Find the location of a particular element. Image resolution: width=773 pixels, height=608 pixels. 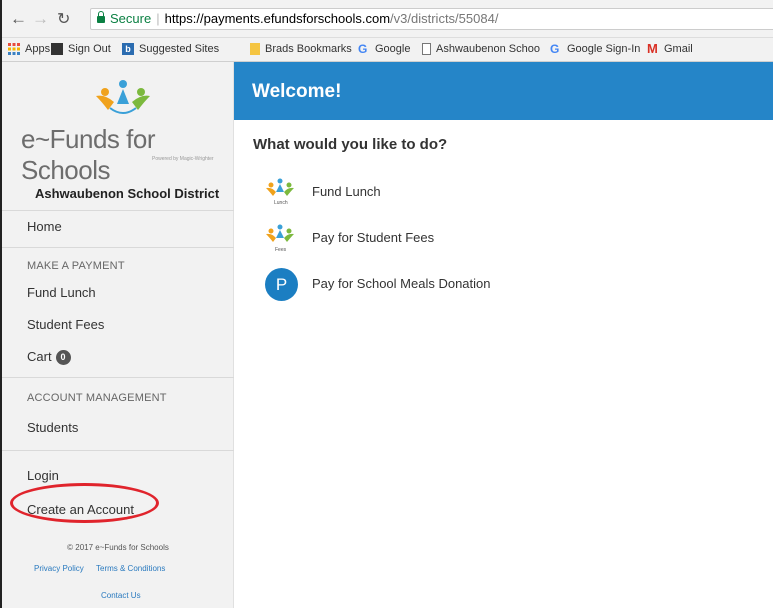

section-account-management: ACCOUNT MANAGEMENT is located at coordinates (97, 398).